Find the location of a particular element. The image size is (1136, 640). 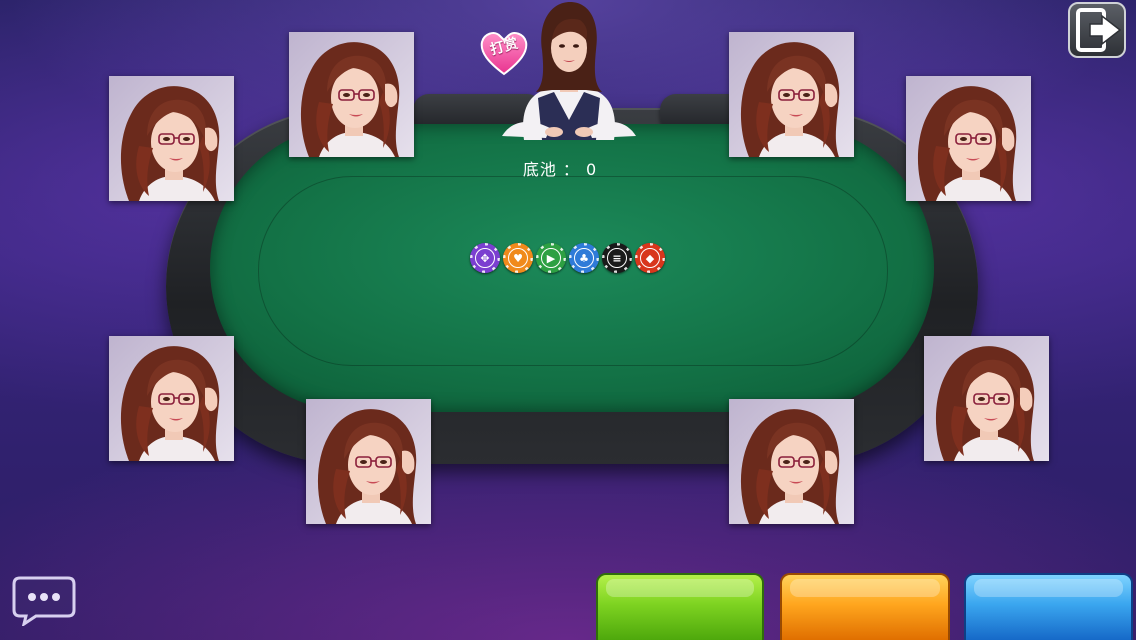

chip-5: ≡ is located at coordinates (617, 258).